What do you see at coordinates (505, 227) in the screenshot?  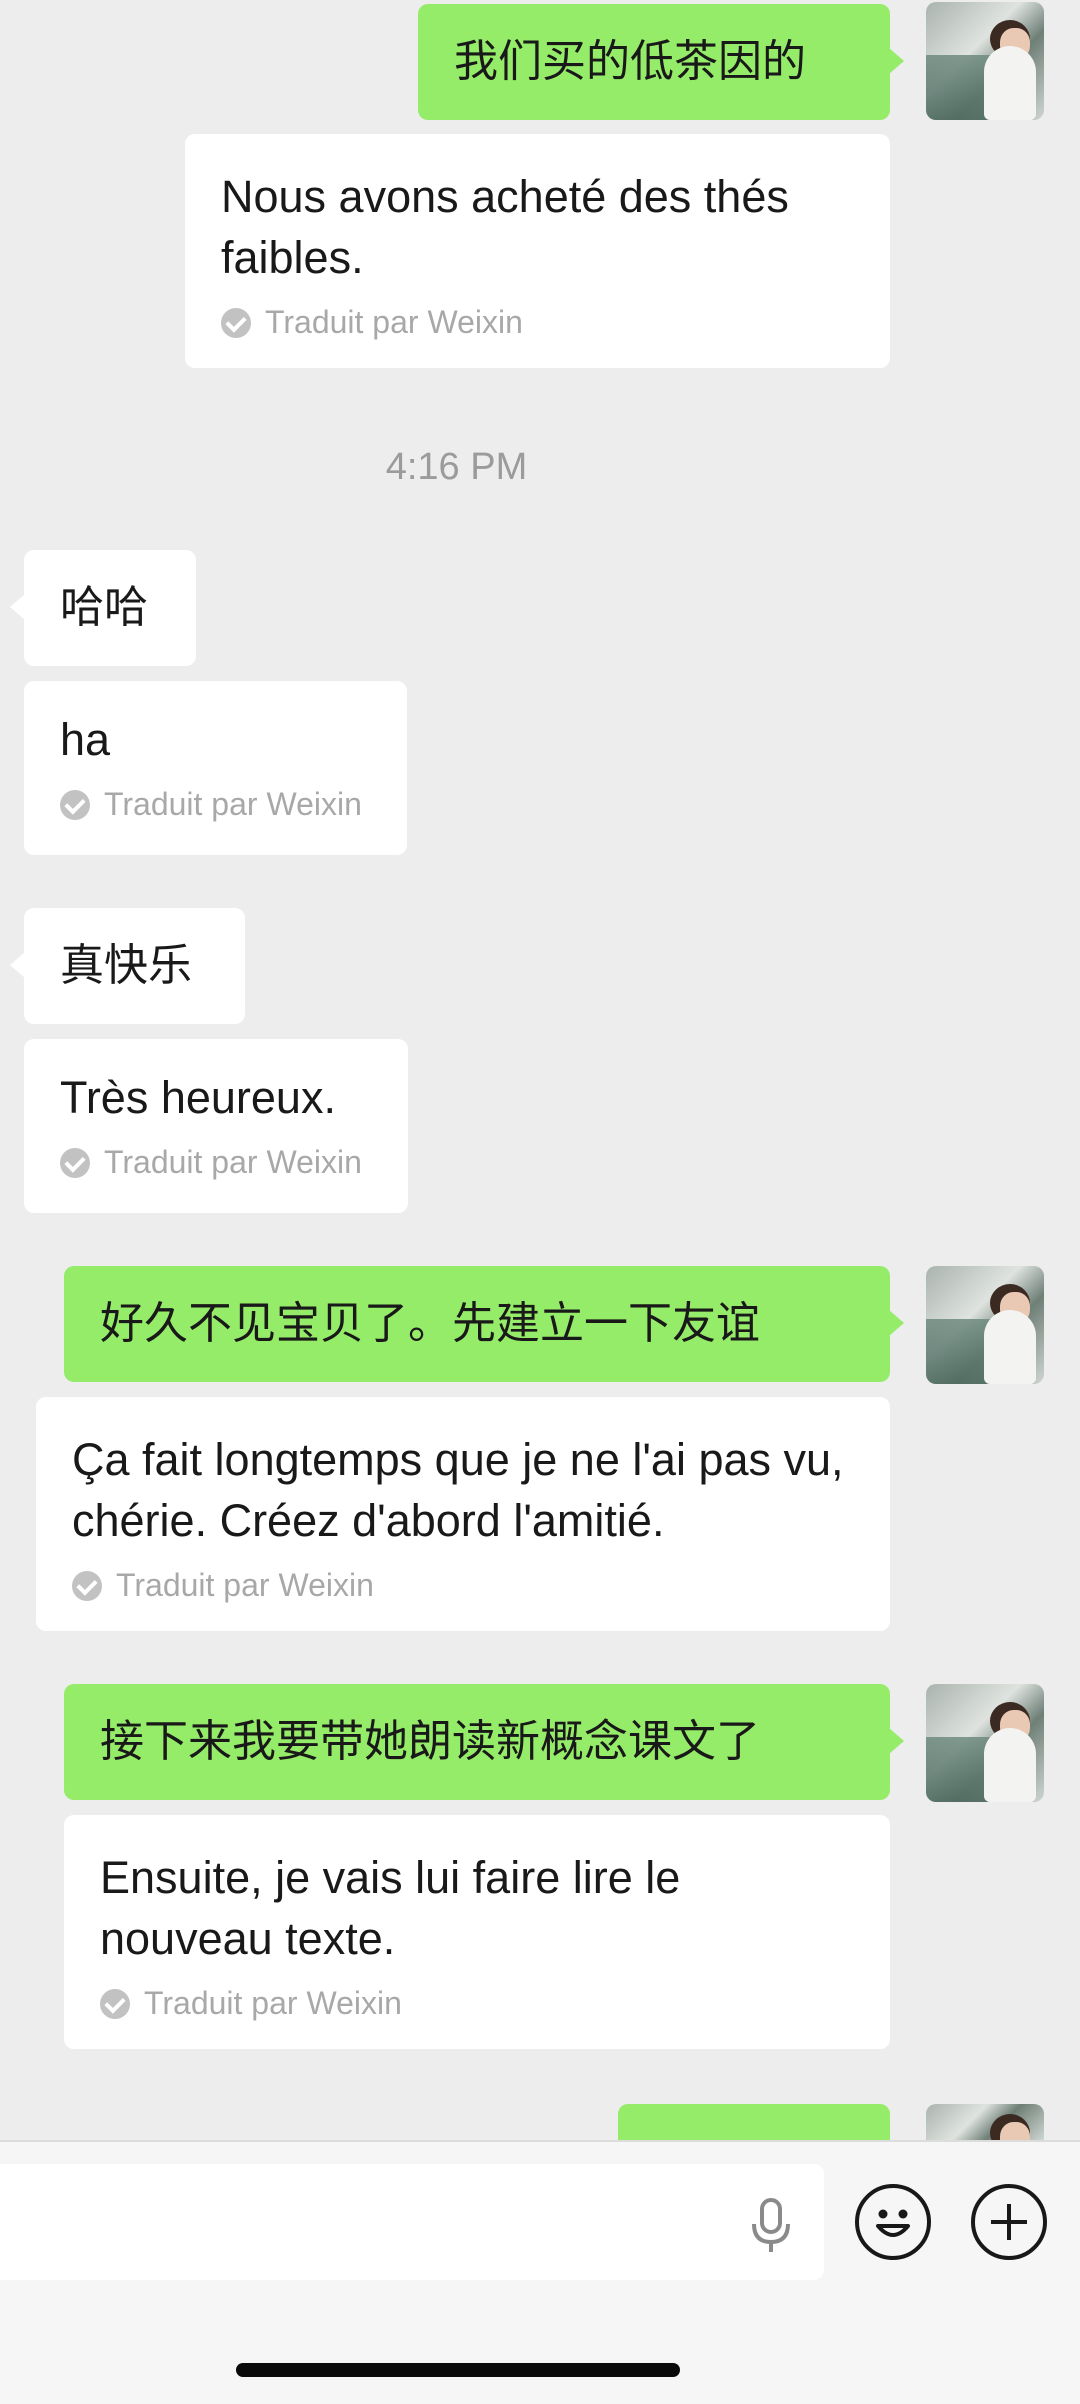 I see `translation-text: Nous avons acheté des thés faibles.` at bounding box center [505, 227].